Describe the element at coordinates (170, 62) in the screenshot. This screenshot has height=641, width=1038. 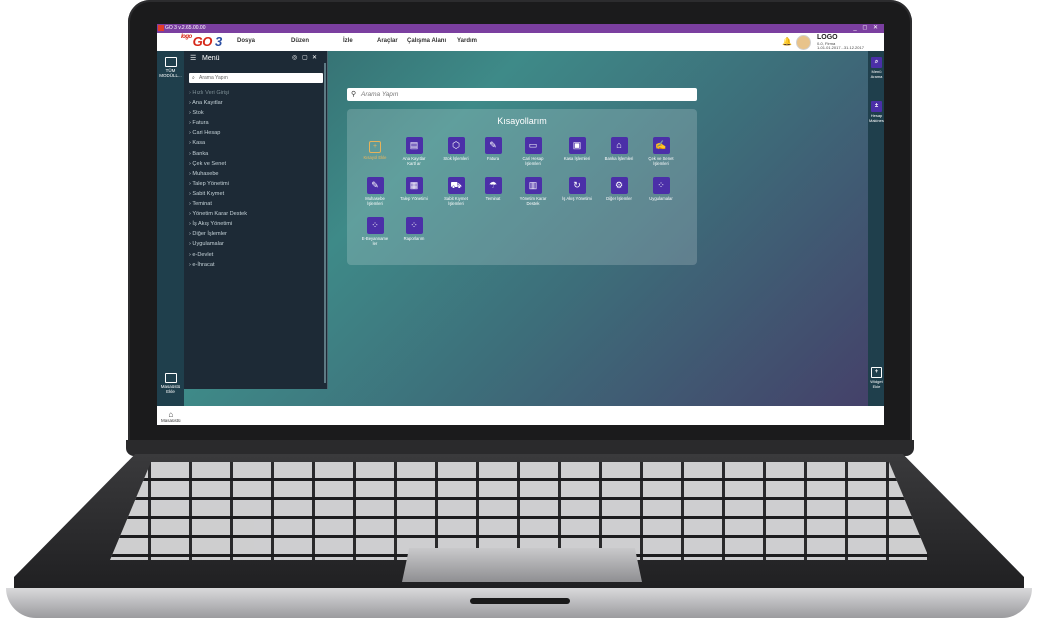
I see `monitor-icon` at that location.